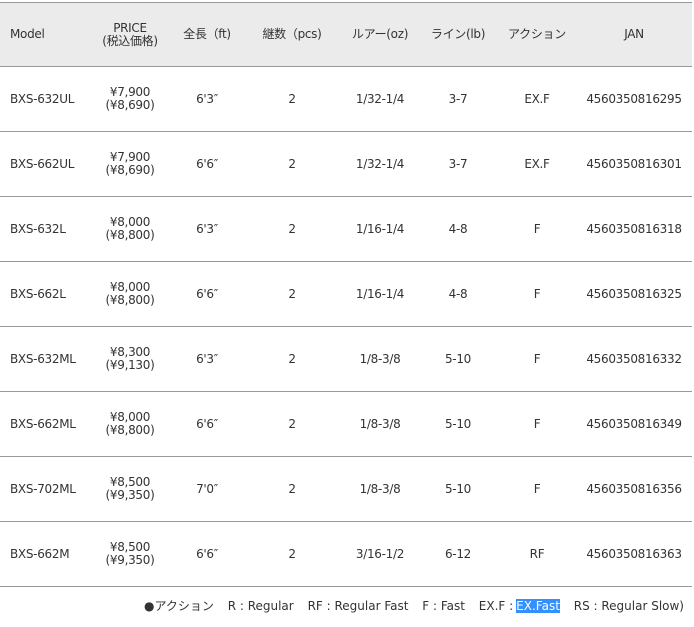 This screenshot has height=627, width=694. What do you see at coordinates (538, 606) in the screenshot?
I see `legend-exf-selected-text: EX.Fast` at bounding box center [538, 606].